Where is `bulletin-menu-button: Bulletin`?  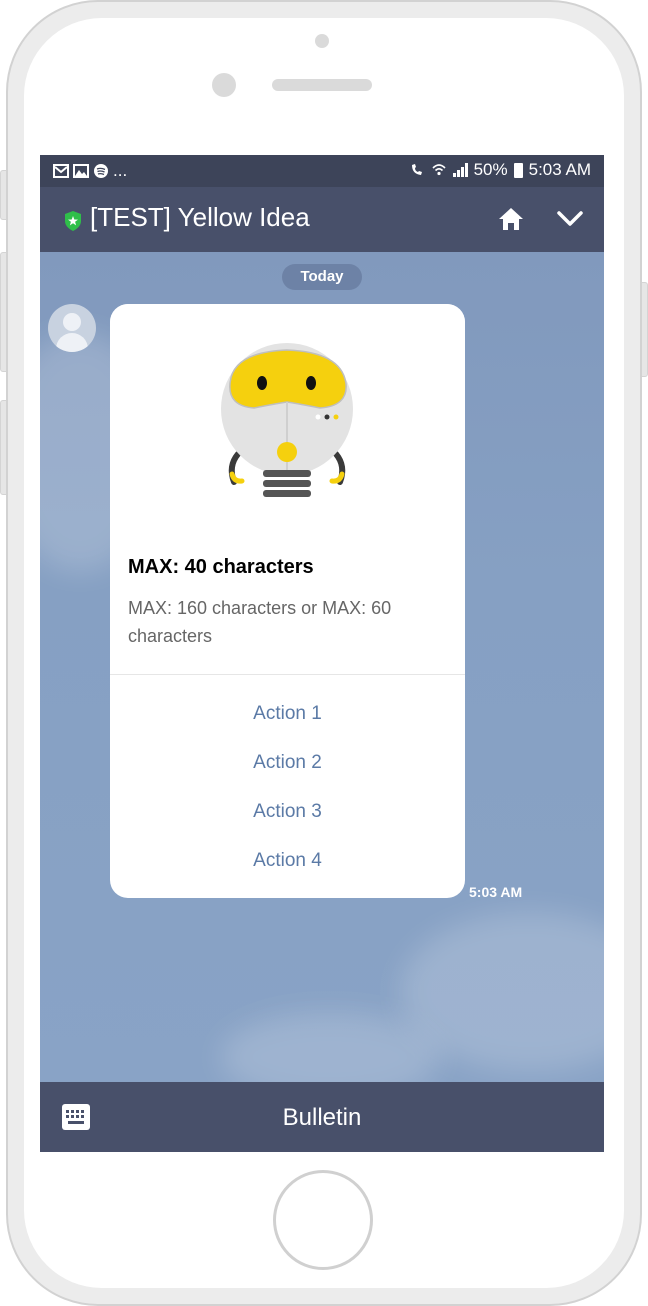
bulletin-menu-button: Bulletin is located at coordinates (322, 1118).